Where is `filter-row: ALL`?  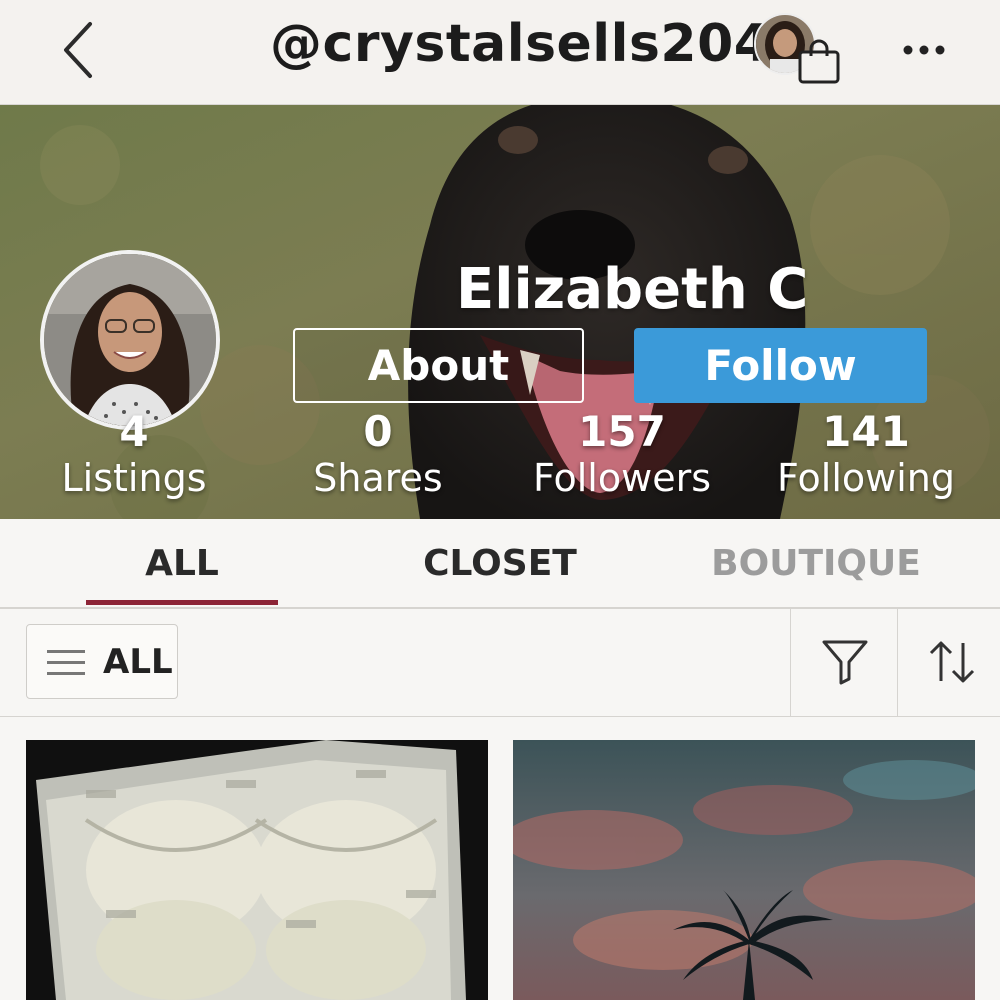
filter-row: ALL is located at coordinates (500, 663).